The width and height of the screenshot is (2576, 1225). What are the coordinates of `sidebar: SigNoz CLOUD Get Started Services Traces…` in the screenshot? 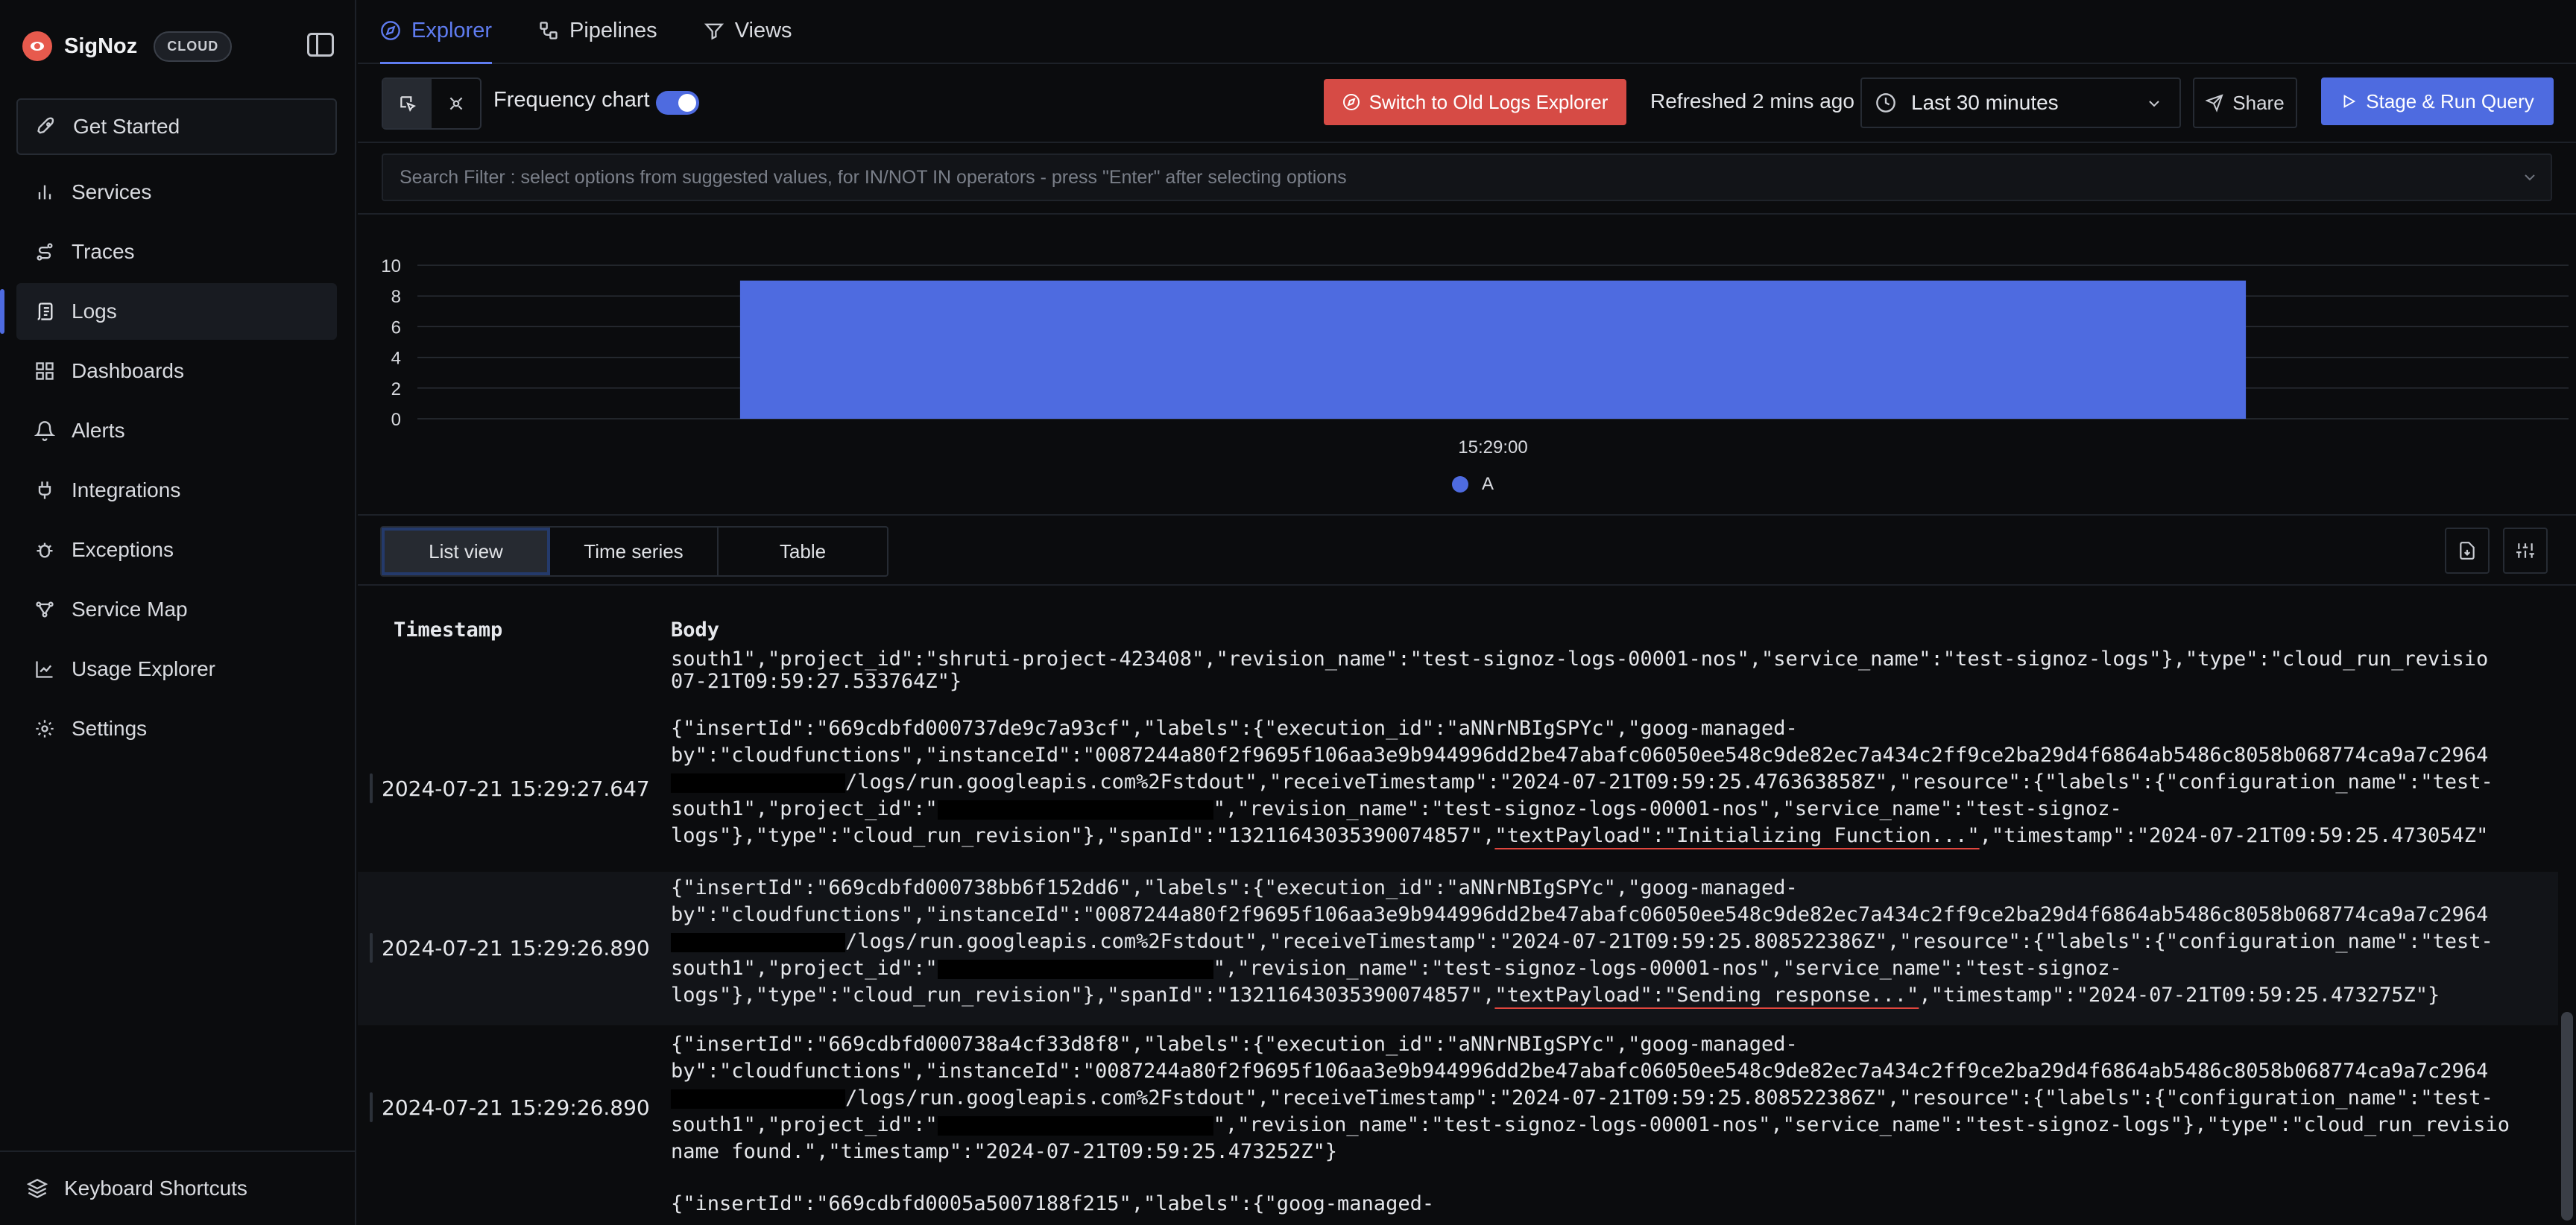 It's located at (178, 613).